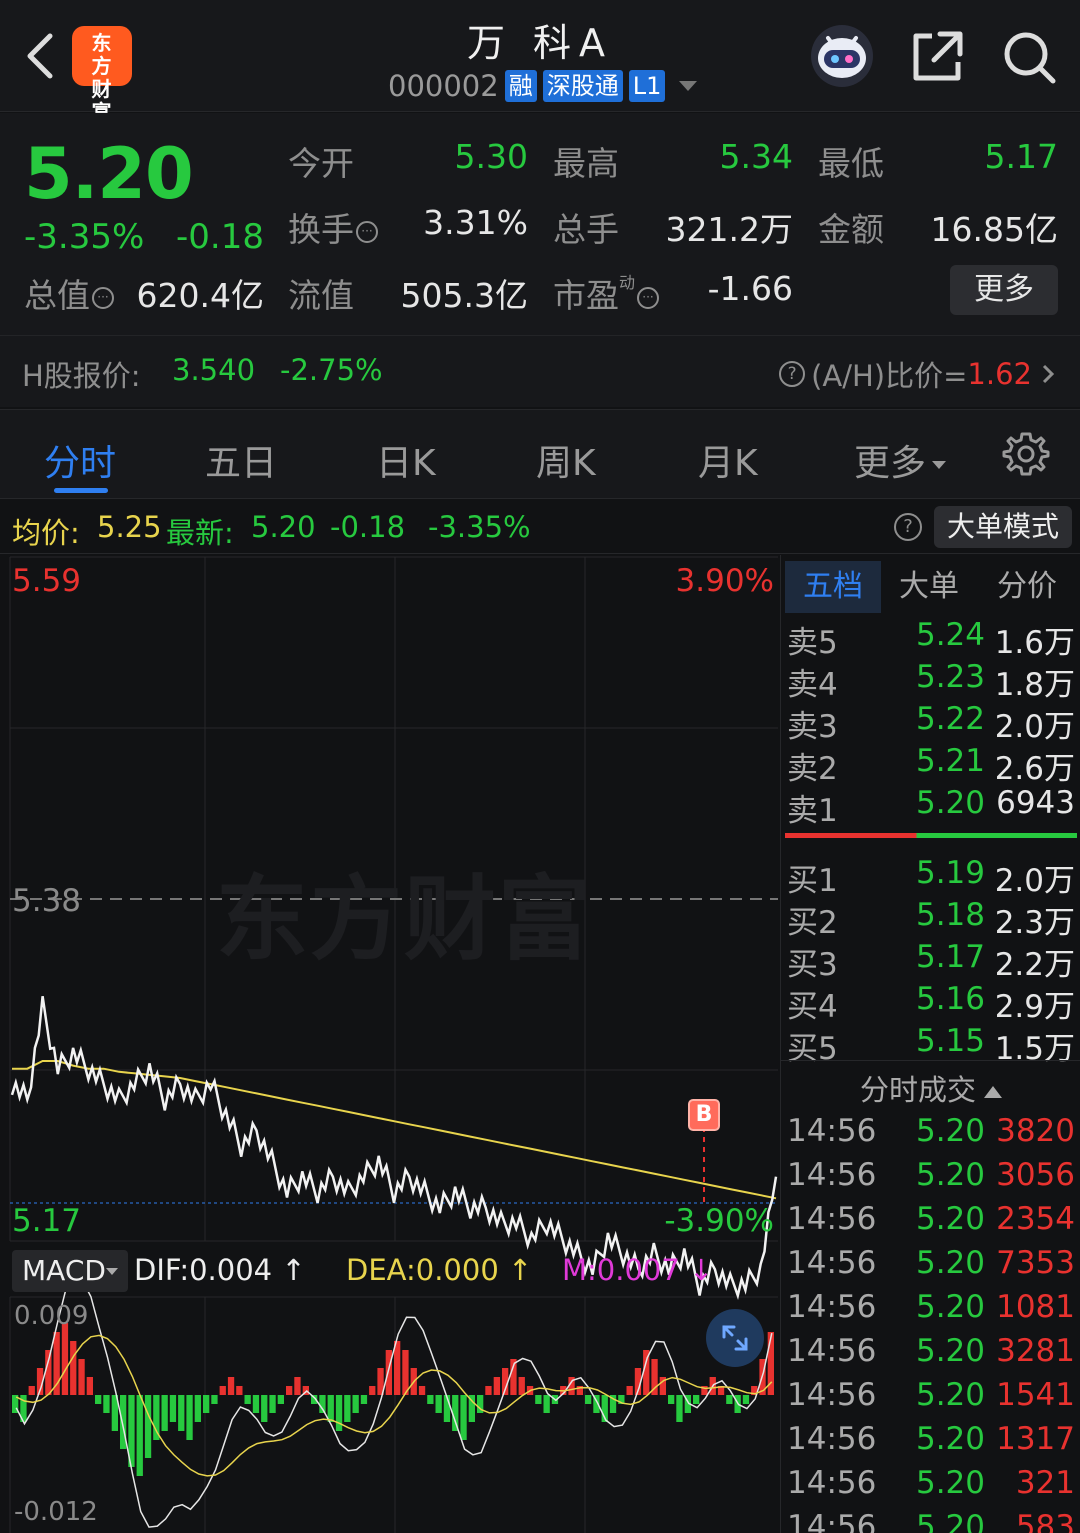 The height and width of the screenshot is (1533, 1080). Describe the element at coordinates (932, 1223) in the screenshot. I see `trade-row: 14:56 5.20 2354` at that location.